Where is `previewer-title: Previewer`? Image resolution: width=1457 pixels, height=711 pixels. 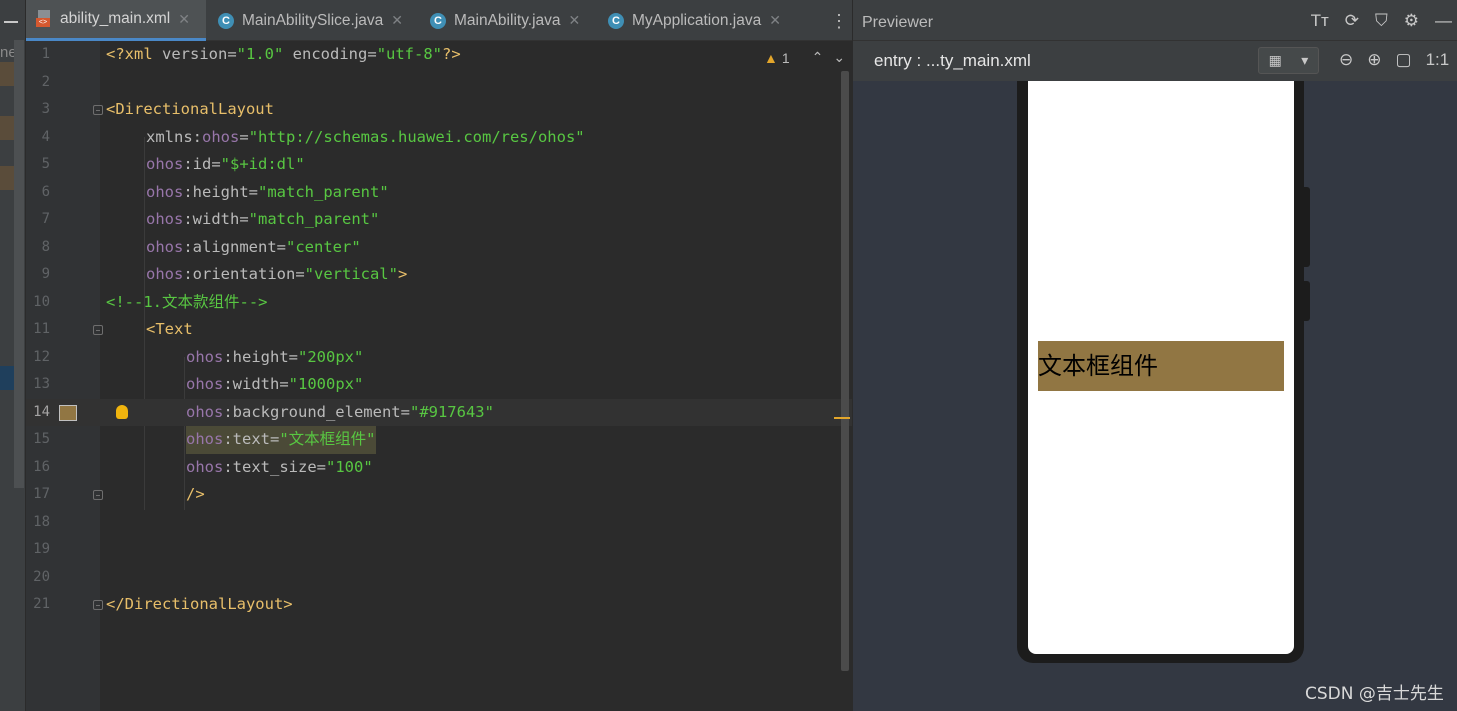
previewer-title: Previewer is located at coordinates (898, 22).